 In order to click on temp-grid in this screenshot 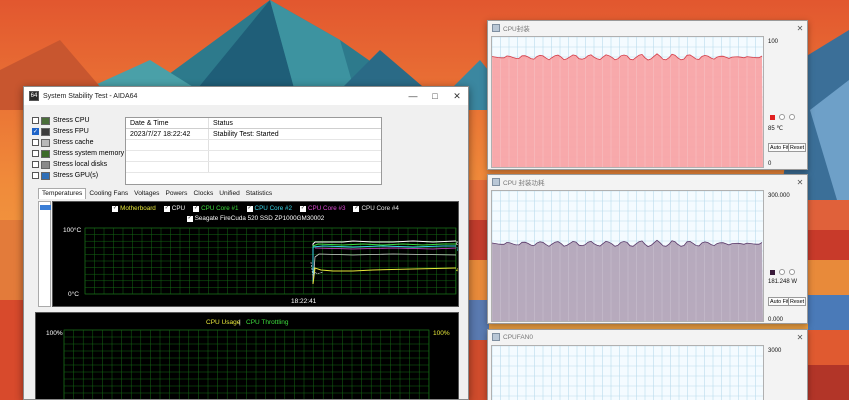, I will do `click(270, 261)`.